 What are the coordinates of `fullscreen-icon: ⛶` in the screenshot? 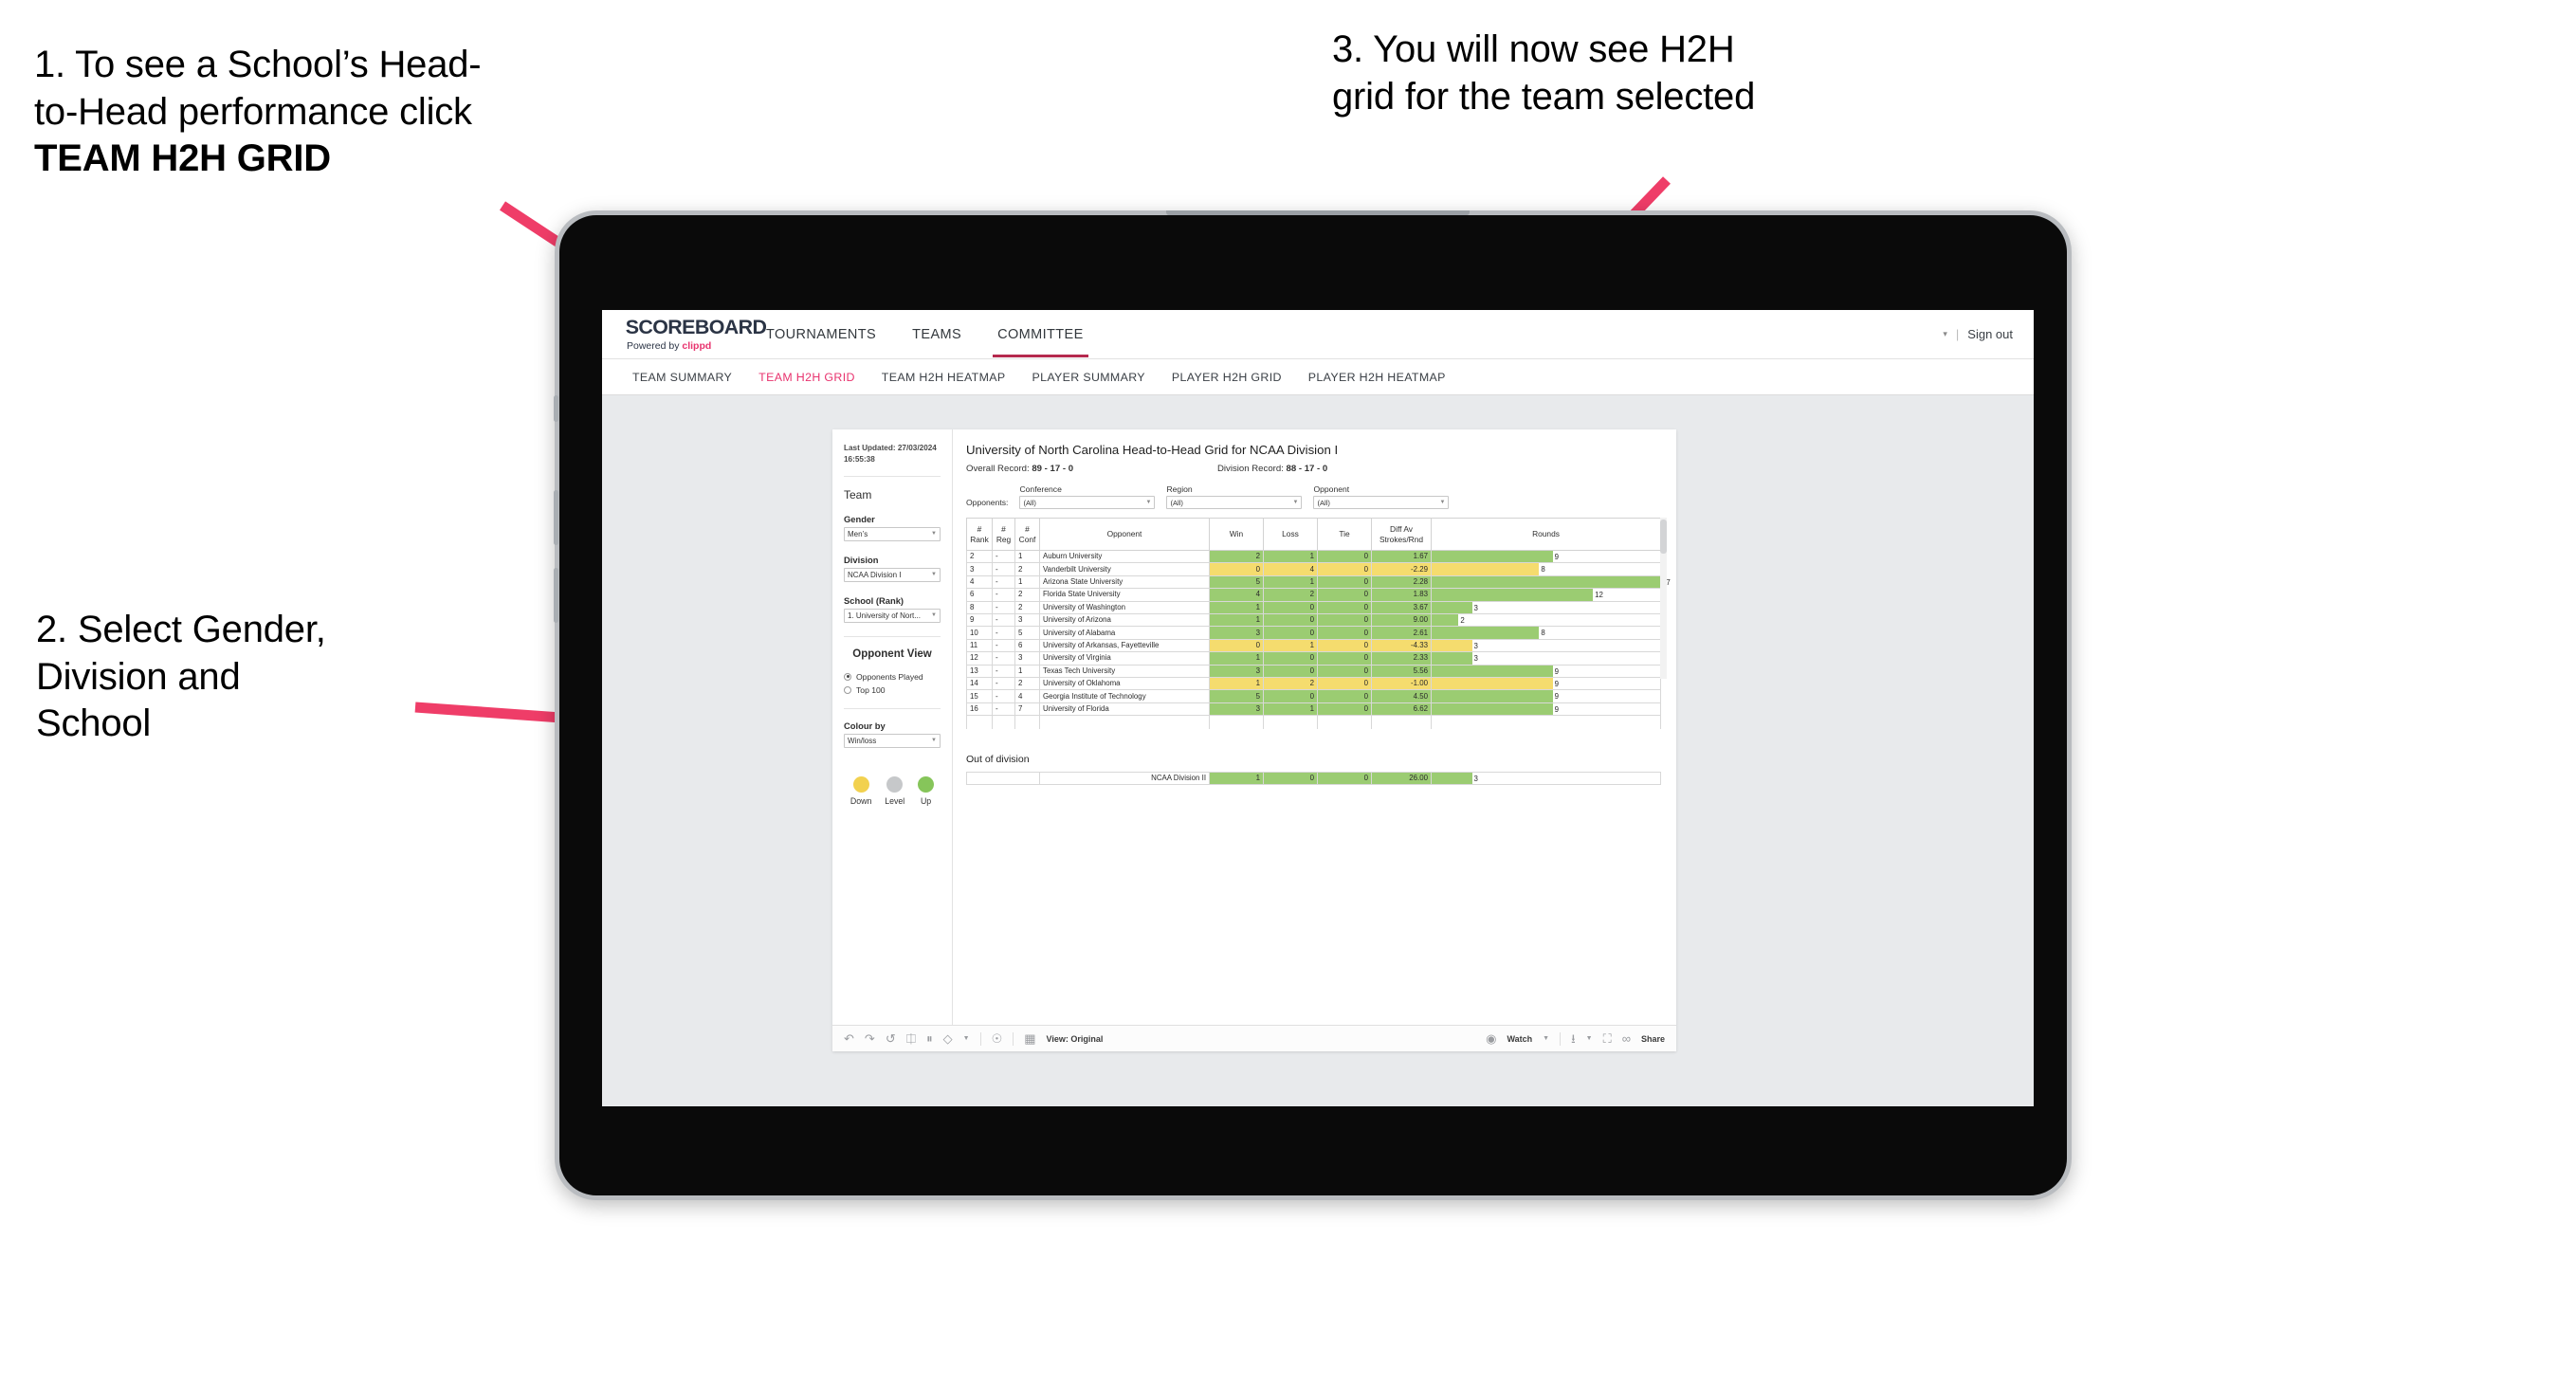 It's located at (1607, 1038).